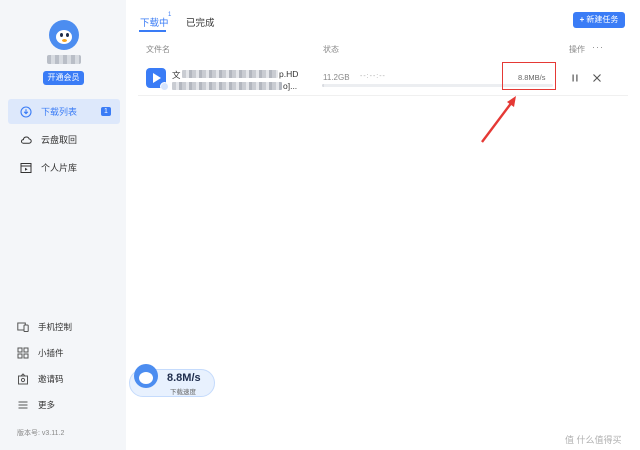 This screenshot has height=450, width=640. I want to click on new-task-button: + 新建任务, so click(599, 20).